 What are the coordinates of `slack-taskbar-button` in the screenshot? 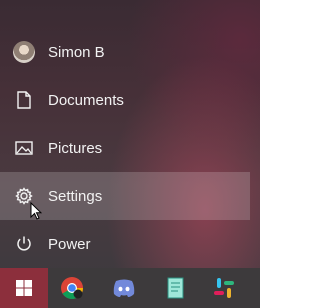 It's located at (224, 288).